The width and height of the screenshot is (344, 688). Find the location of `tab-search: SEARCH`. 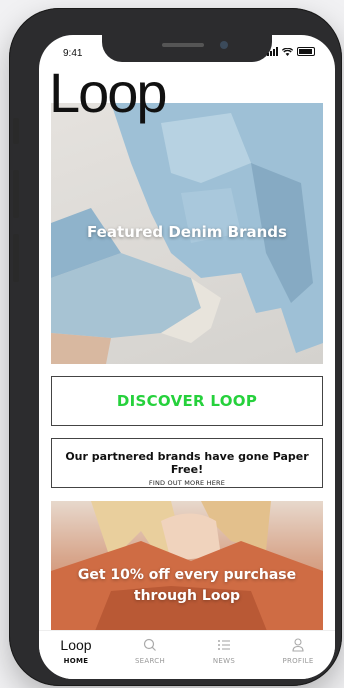

tab-search: SEARCH is located at coordinates (150, 655).